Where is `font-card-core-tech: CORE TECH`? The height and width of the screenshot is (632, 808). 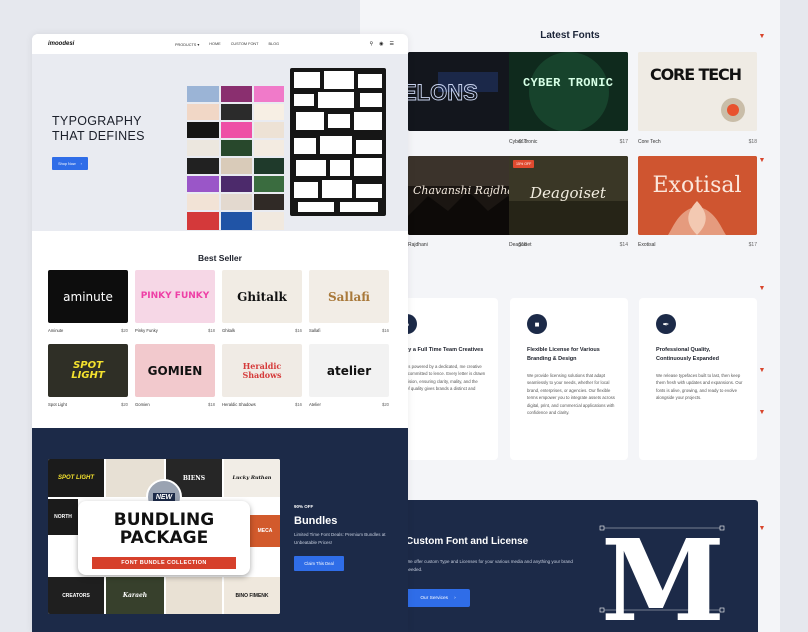 font-card-core-tech: CORE TECH is located at coordinates (697, 91).